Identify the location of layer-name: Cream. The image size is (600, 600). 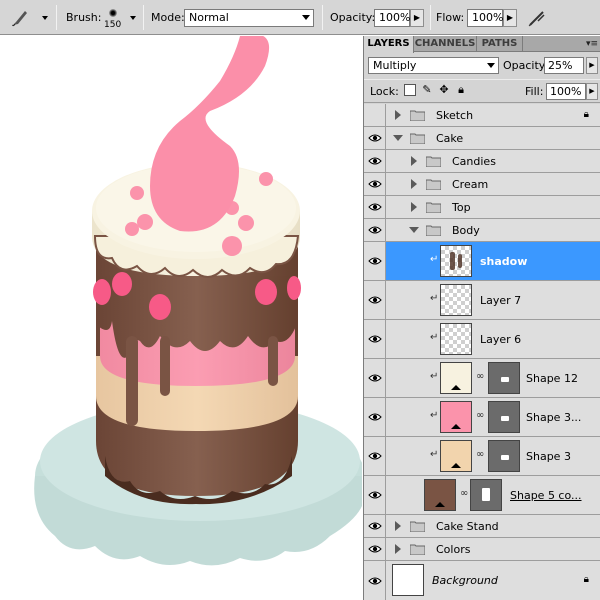
(470, 184).